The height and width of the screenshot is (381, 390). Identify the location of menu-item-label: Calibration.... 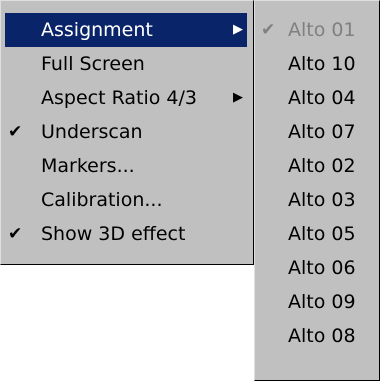
(102, 200).